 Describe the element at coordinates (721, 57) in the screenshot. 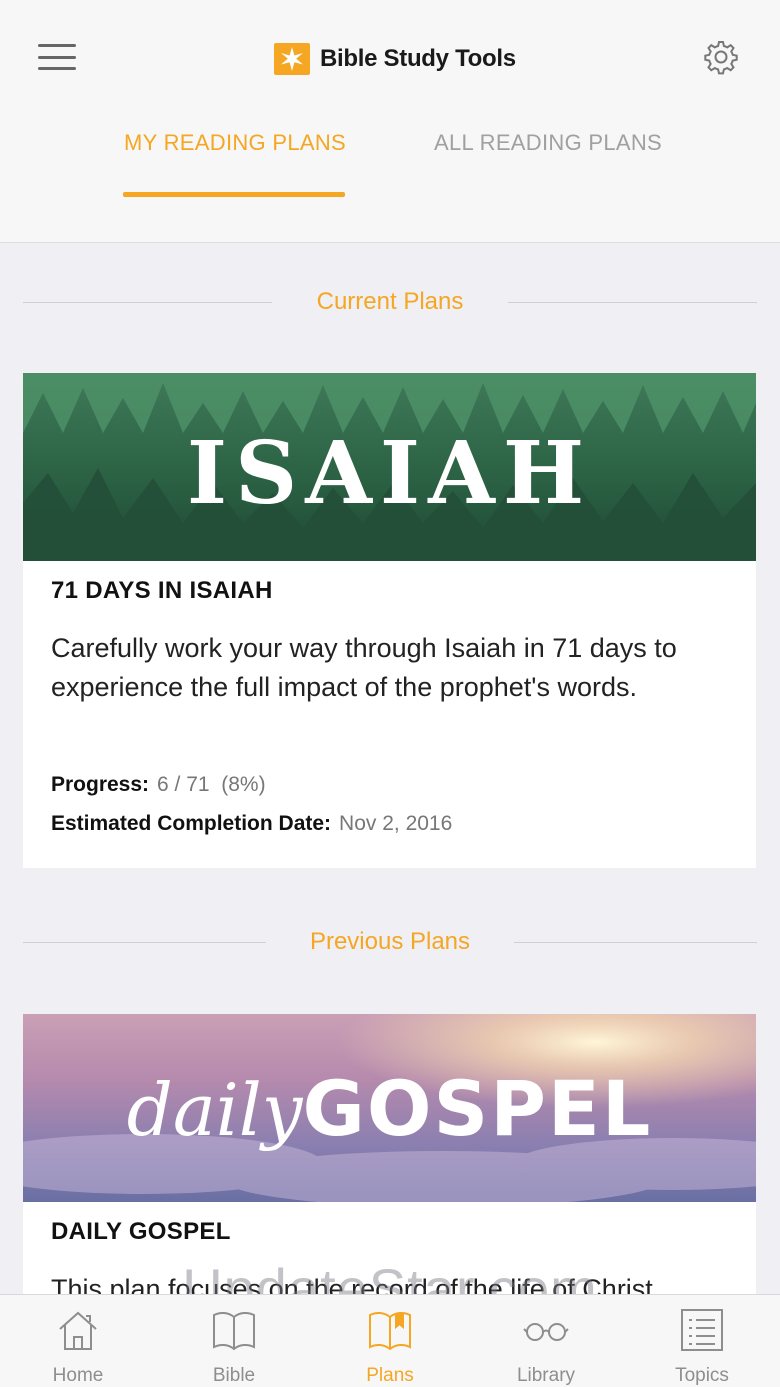

I see `gear-icon` at that location.